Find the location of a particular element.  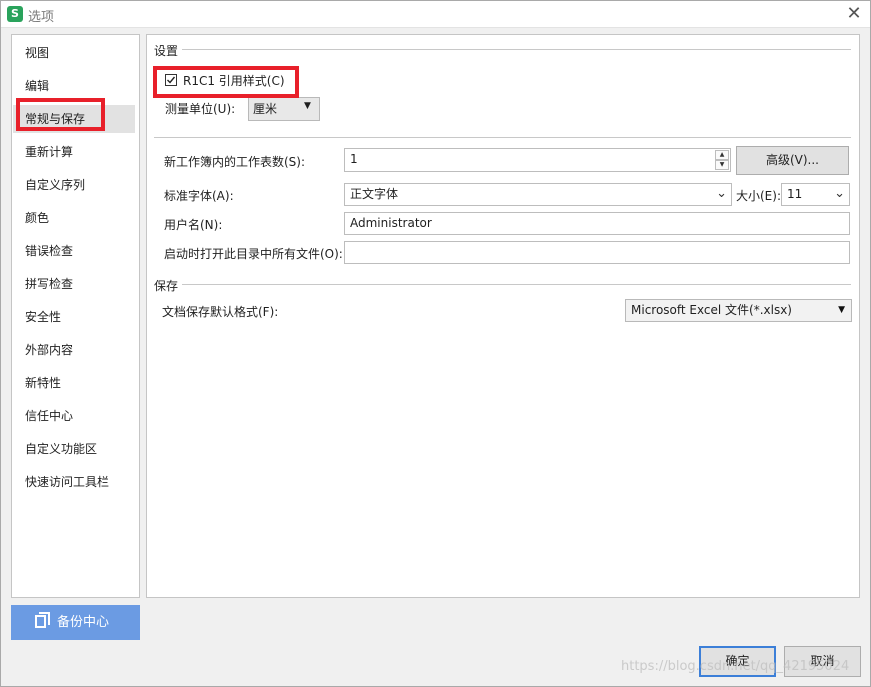

size-label: 大小(E): is located at coordinates (758, 196).